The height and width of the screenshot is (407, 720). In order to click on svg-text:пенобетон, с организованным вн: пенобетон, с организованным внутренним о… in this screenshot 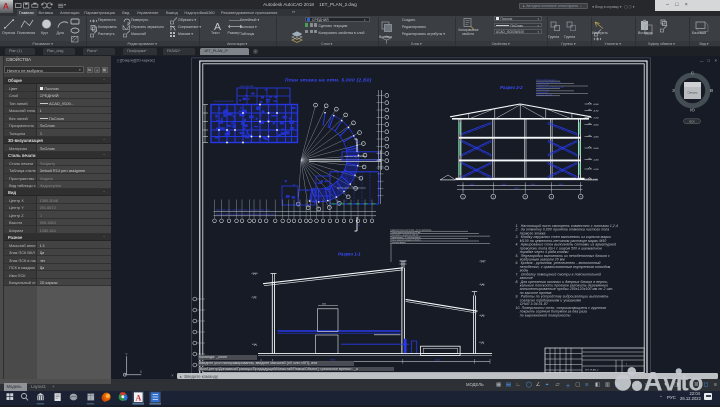, I will do `click(563, 267)`.